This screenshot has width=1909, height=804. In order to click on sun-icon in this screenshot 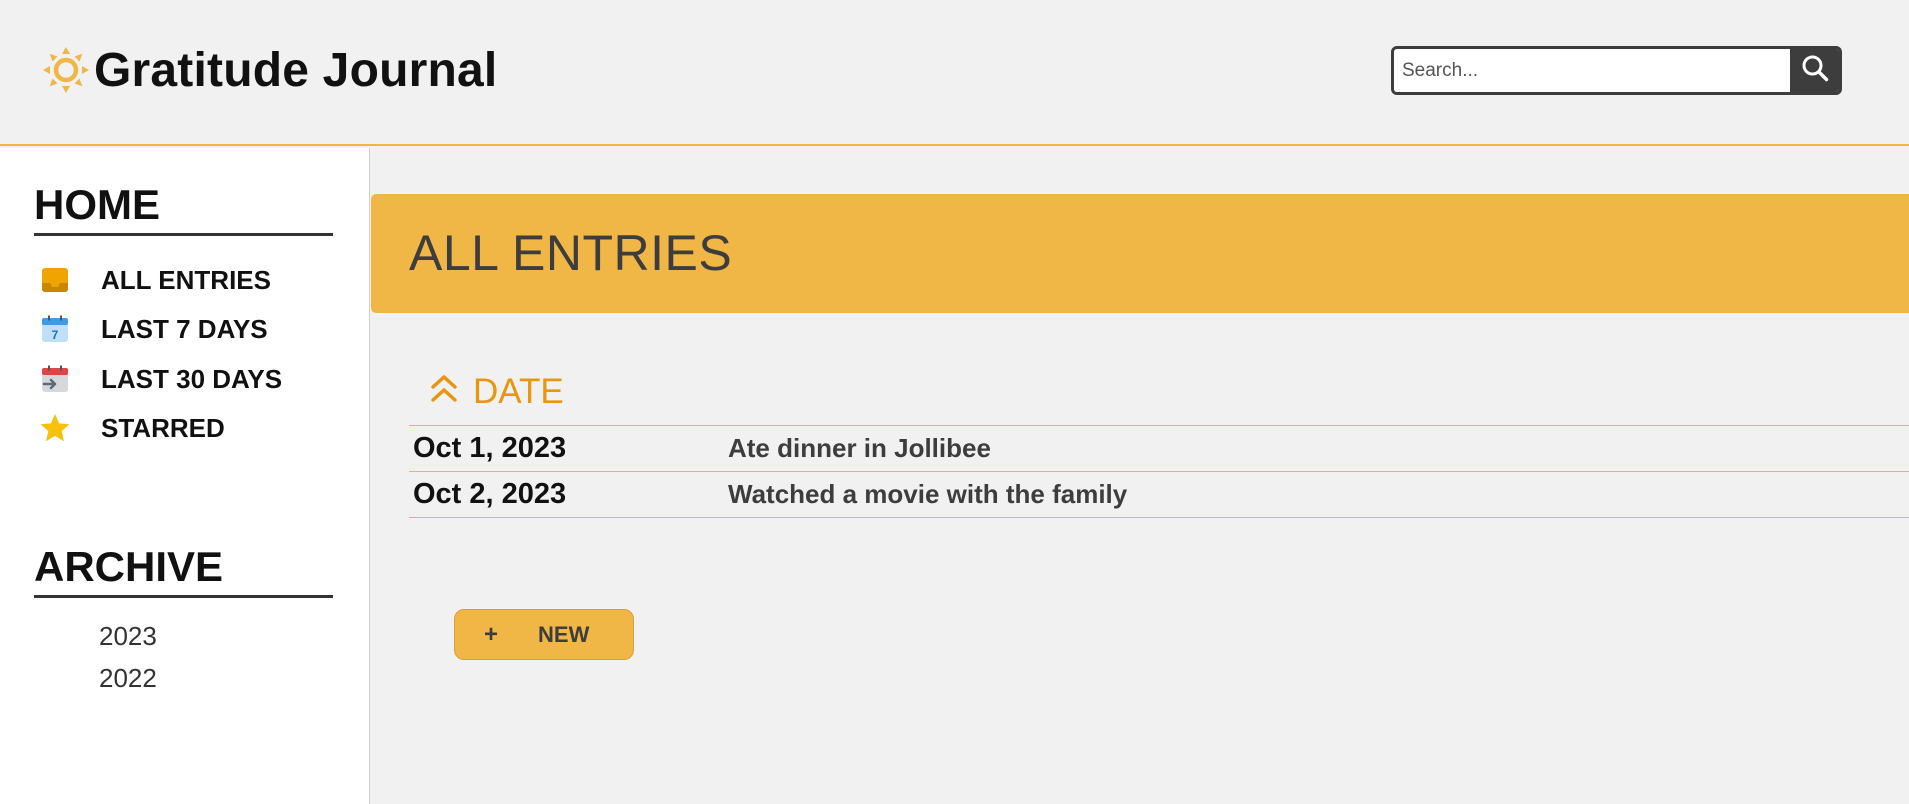, I will do `click(66, 70)`.